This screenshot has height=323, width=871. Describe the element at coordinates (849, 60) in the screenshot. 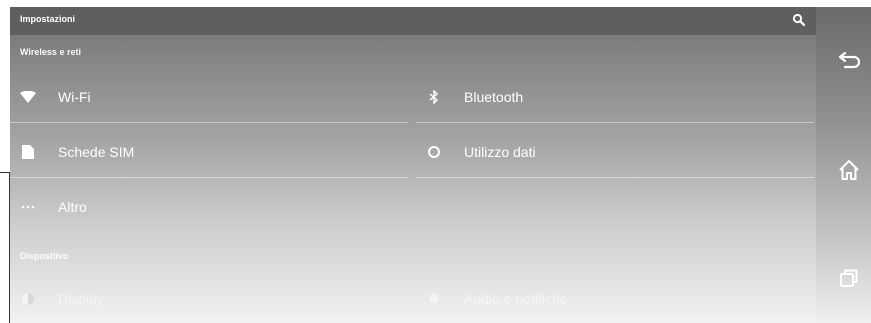

I see `back-icon` at that location.